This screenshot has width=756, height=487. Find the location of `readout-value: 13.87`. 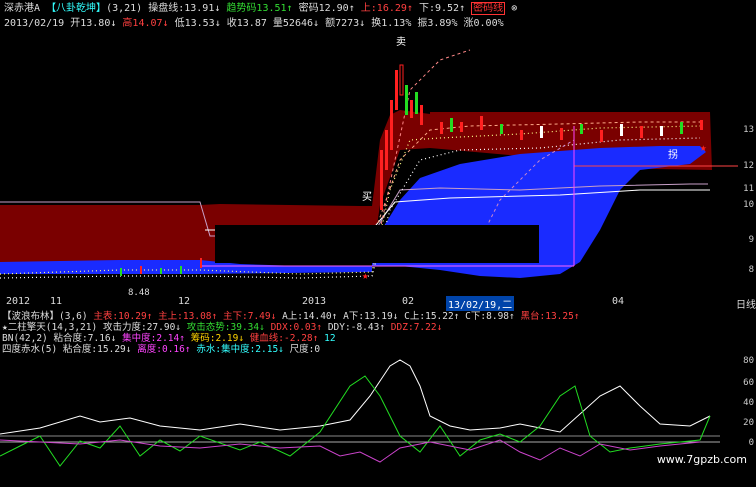

readout-value: 13.87 is located at coordinates (251, 23).